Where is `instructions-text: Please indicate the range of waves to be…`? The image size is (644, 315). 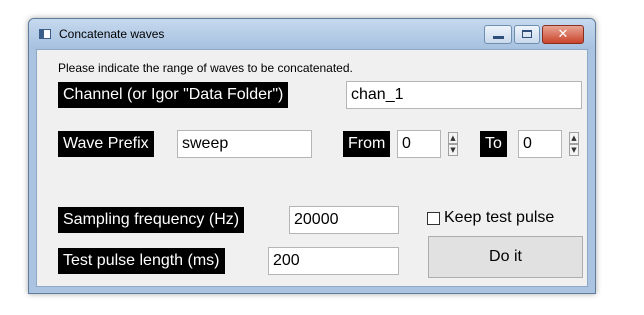
instructions-text: Please indicate the range of waves to be… is located at coordinates (205, 68).